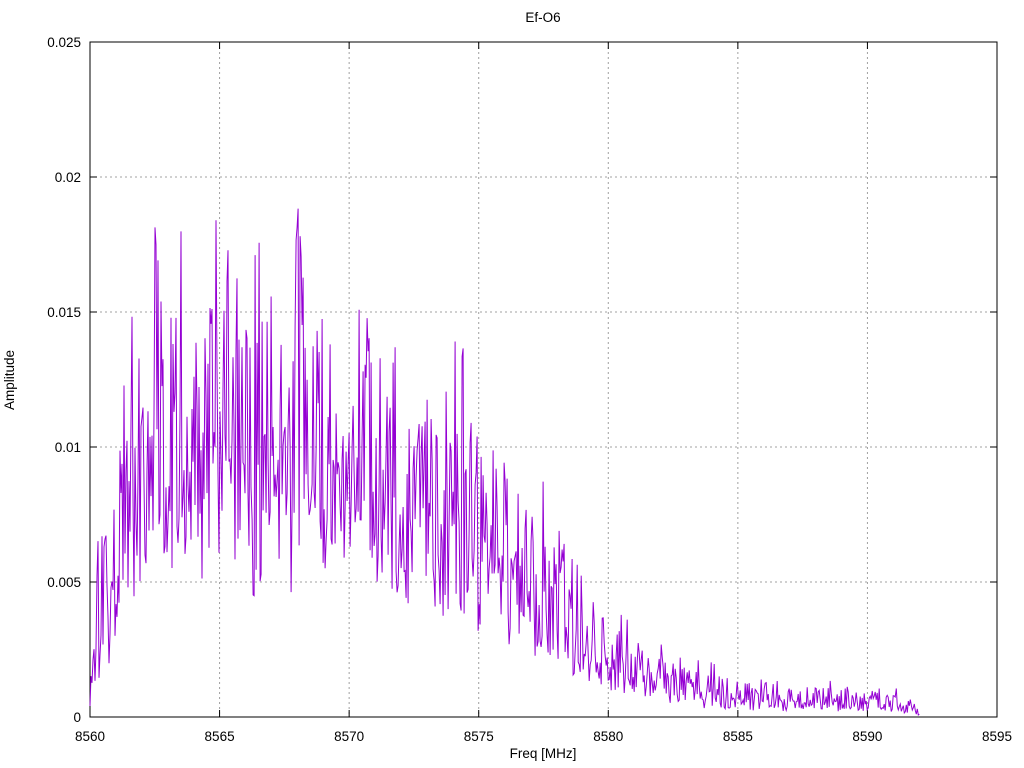 The width and height of the screenshot is (1024, 768). Describe the element at coordinates (64, 42) in the screenshot. I see `y-tick-label: 0.025` at that location.